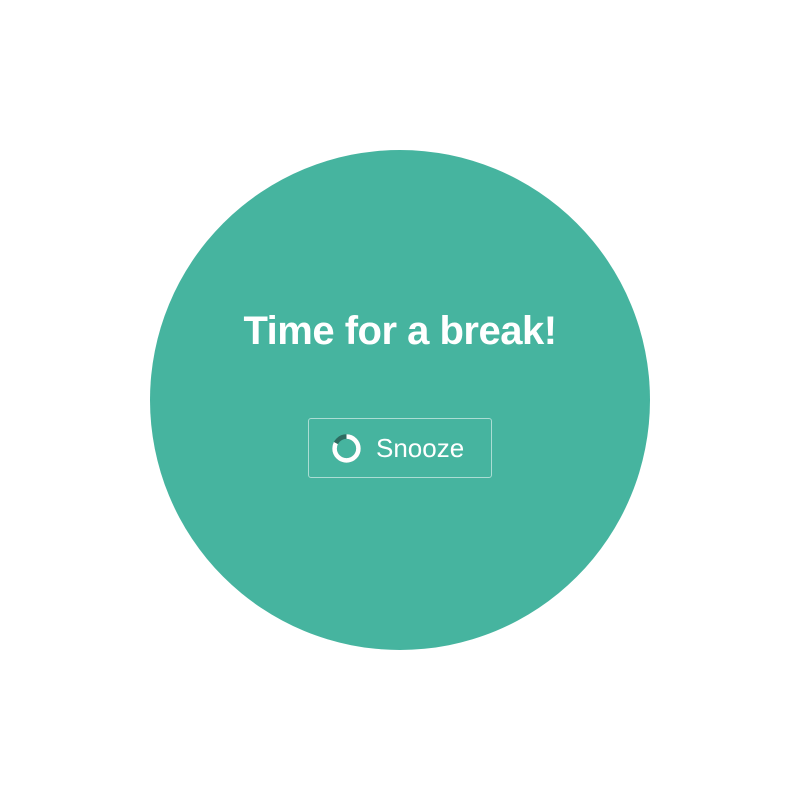 Image resolution: width=800 pixels, height=800 pixels. Describe the element at coordinates (346, 448) in the screenshot. I see `progress-ring-icon` at that location.